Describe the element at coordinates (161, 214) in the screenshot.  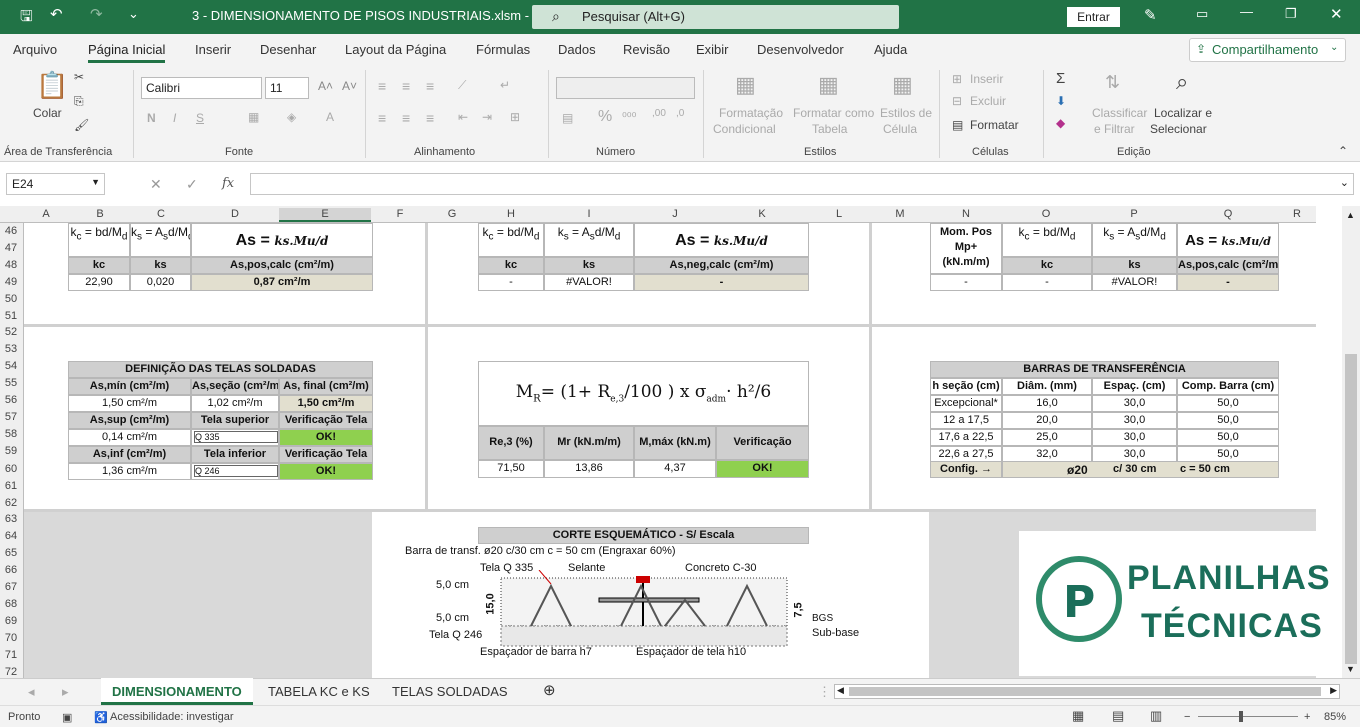
I see `col-c: C` at that location.